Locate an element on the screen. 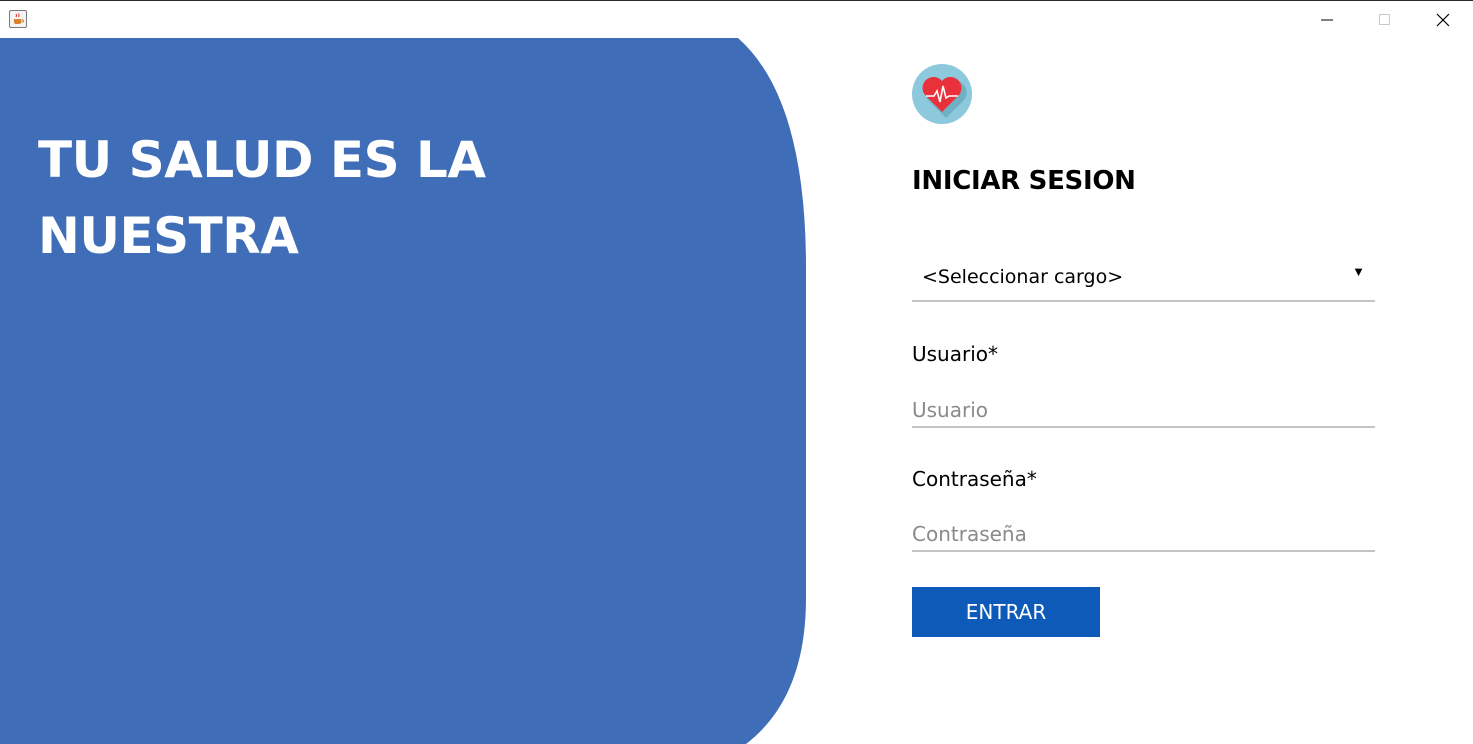 This screenshot has width=1473, height=744. close-button is located at coordinates (1443, 19).